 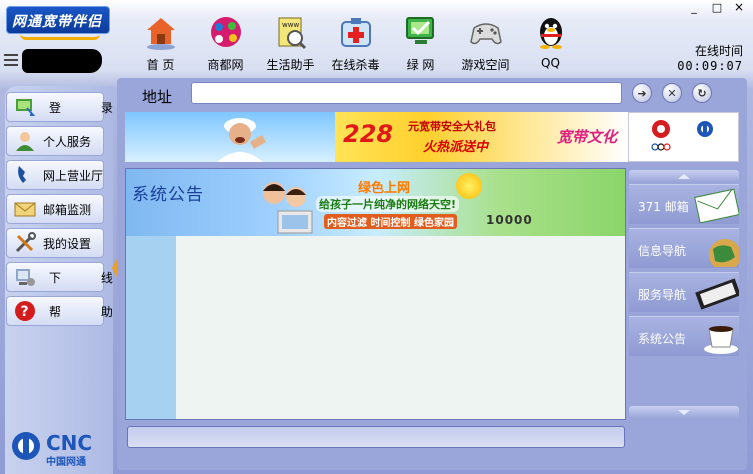 I want to click on maximize-button: □, so click(x=717, y=7).